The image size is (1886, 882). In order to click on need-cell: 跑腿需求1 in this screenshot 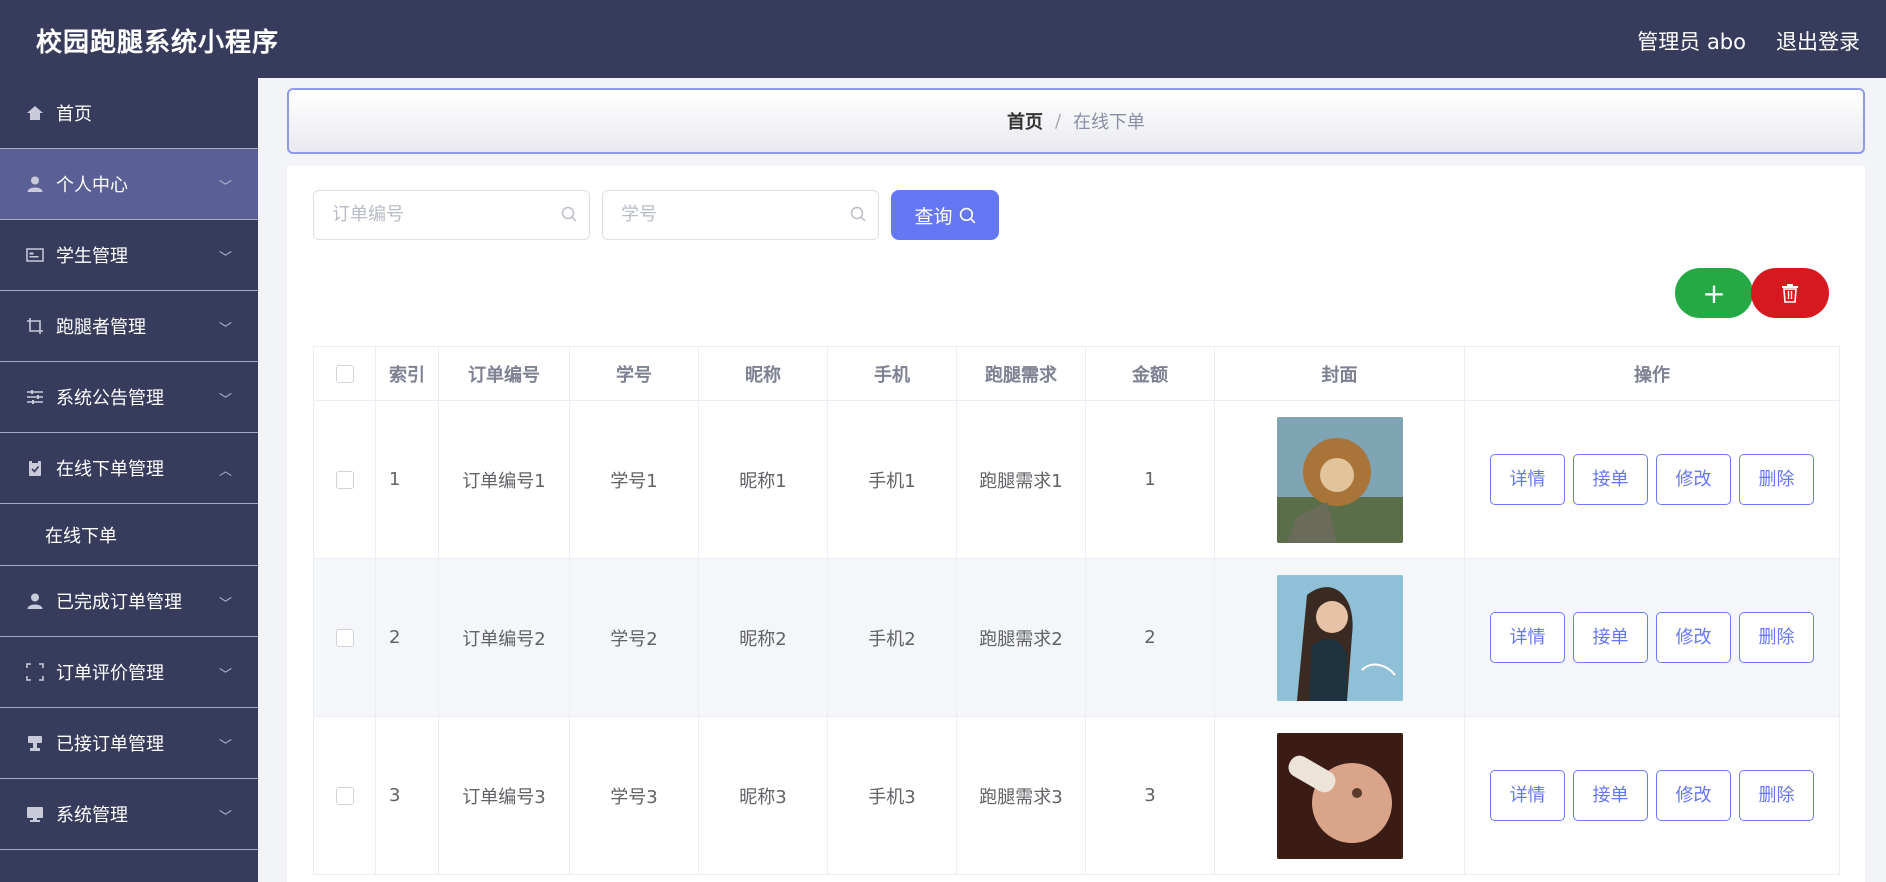, I will do `click(1021, 479)`.